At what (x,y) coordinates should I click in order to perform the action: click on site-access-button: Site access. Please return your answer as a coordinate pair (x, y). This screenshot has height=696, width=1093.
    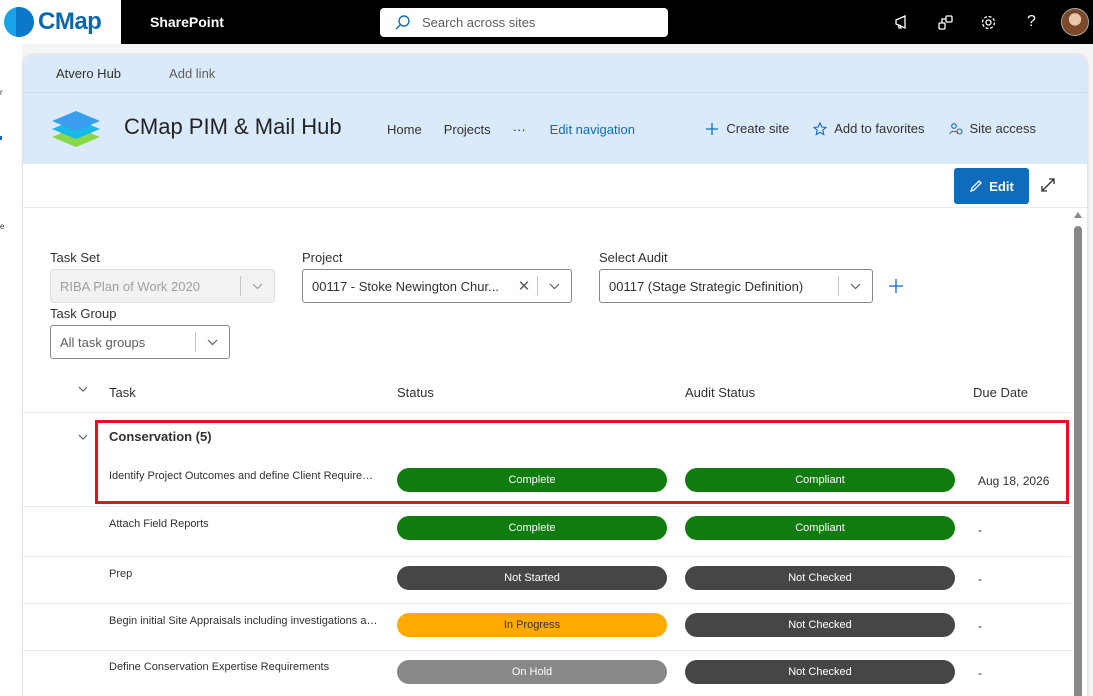
    Looking at the image, I should click on (992, 128).